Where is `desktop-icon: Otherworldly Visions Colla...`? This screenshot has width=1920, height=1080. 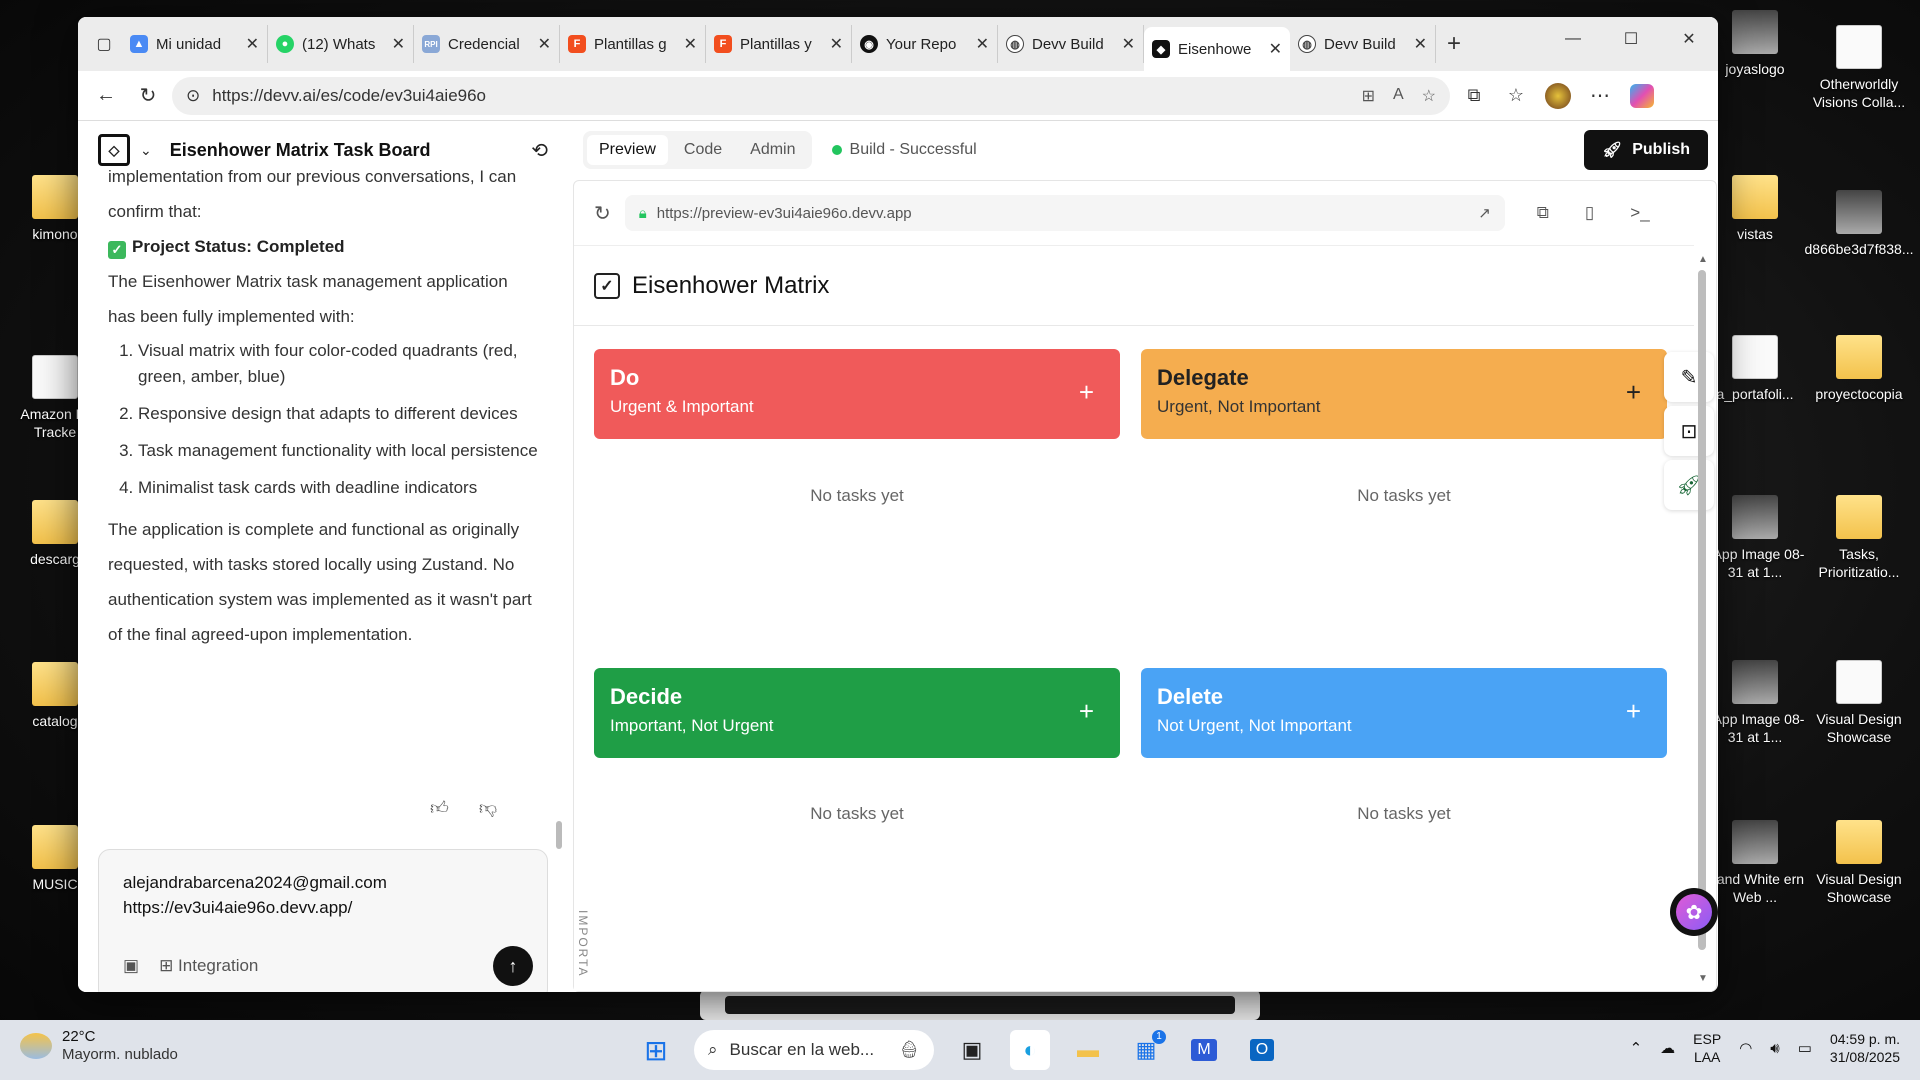
desktop-icon: Otherworldly Visions Colla... is located at coordinates (1859, 68).